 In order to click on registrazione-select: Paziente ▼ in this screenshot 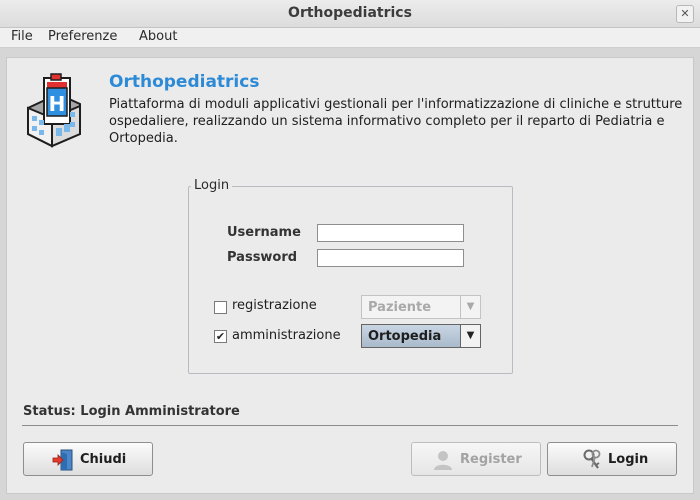, I will do `click(421, 307)`.